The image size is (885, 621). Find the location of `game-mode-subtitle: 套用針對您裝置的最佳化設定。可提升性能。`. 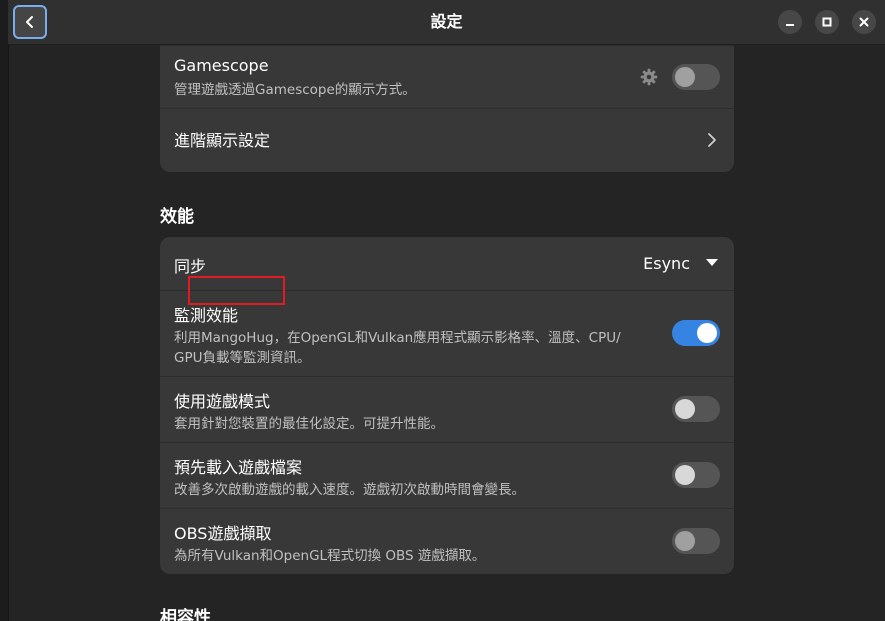

game-mode-subtitle: 套用針對您裝置的最佳化設定。可提升性能。 is located at coordinates (309, 424).